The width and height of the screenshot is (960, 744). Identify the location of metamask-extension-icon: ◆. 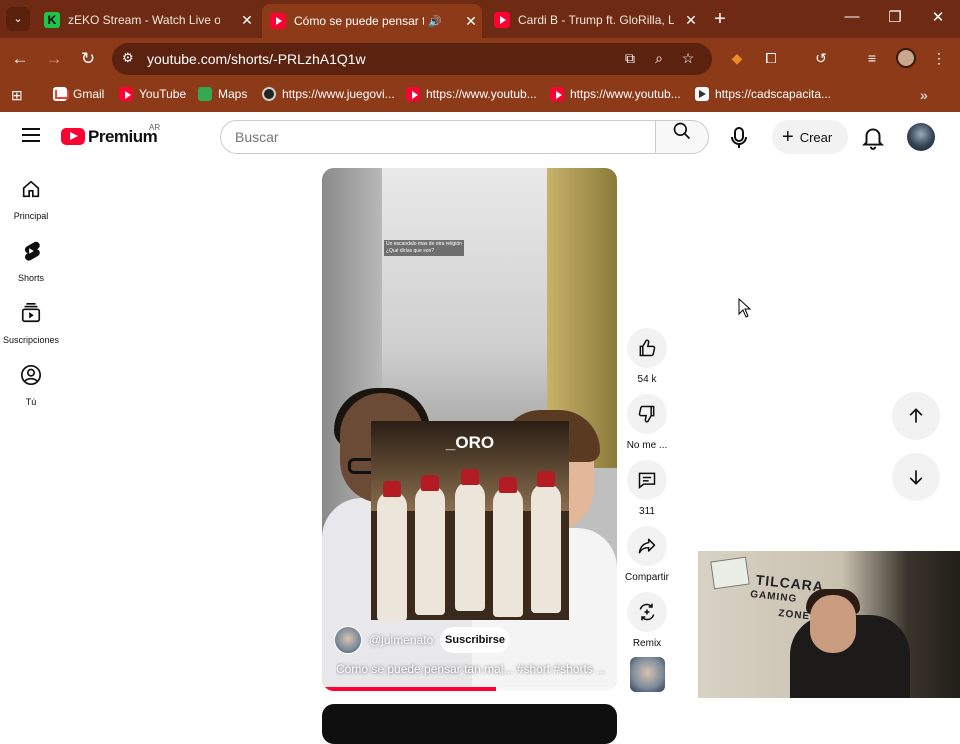
(737, 58).